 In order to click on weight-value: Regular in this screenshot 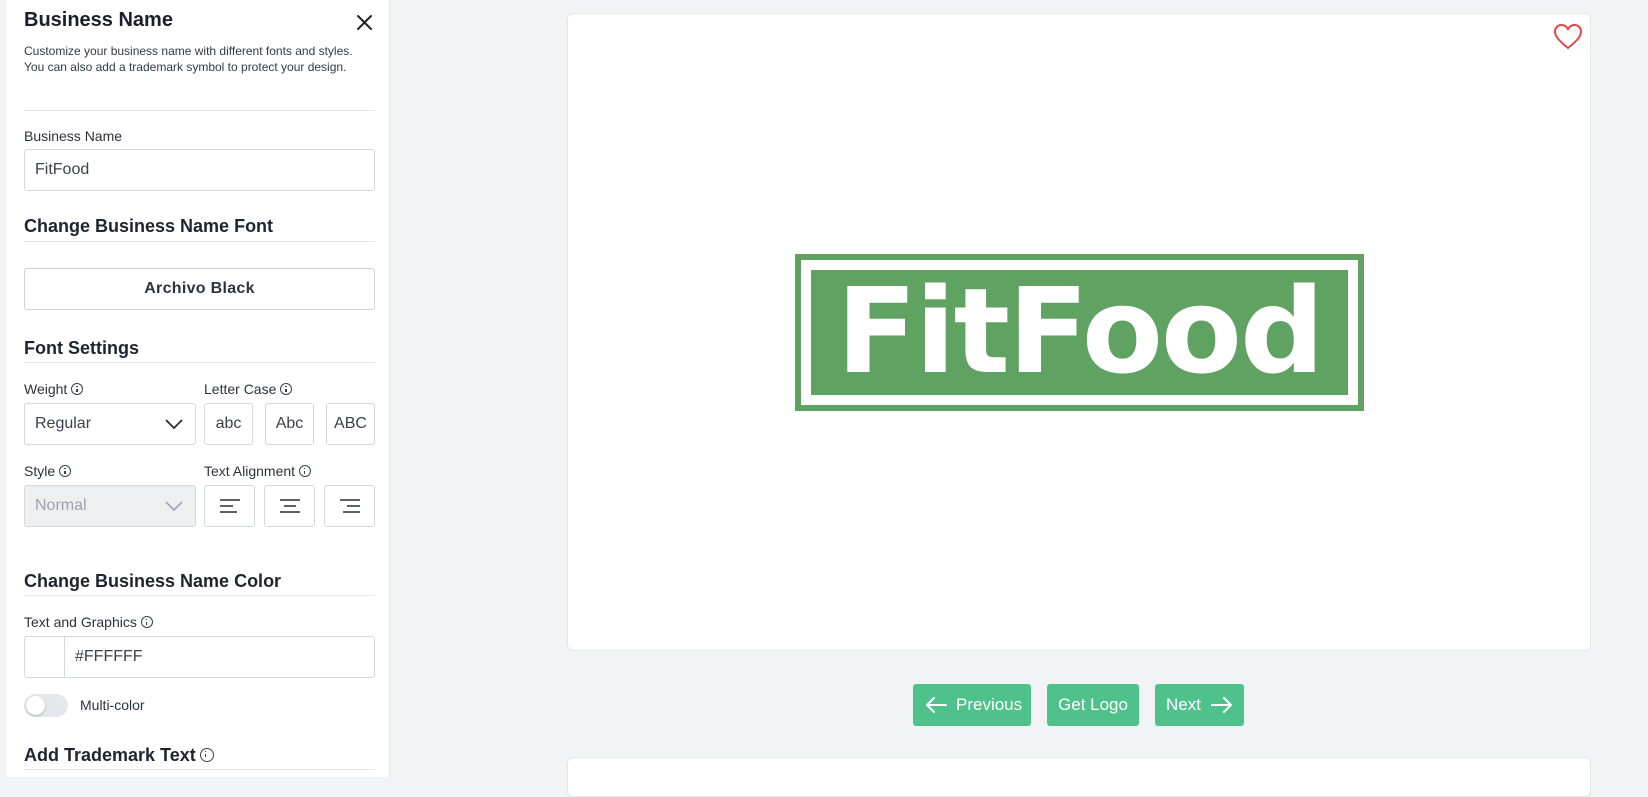, I will do `click(63, 423)`.